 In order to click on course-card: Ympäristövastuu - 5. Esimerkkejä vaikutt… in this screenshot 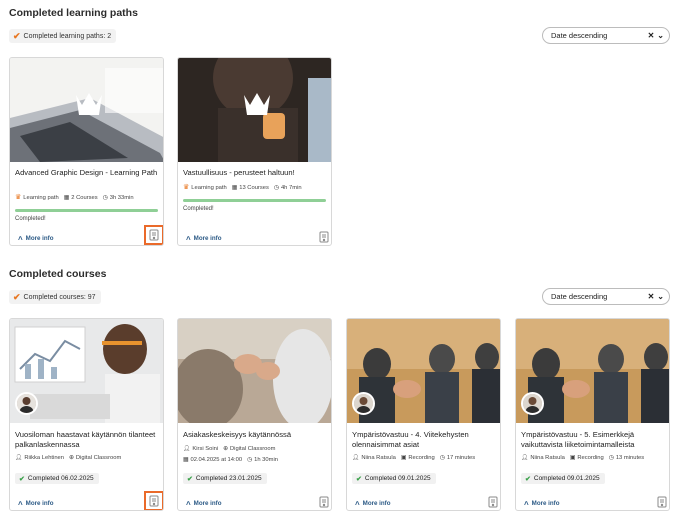, I will do `click(592, 414)`.